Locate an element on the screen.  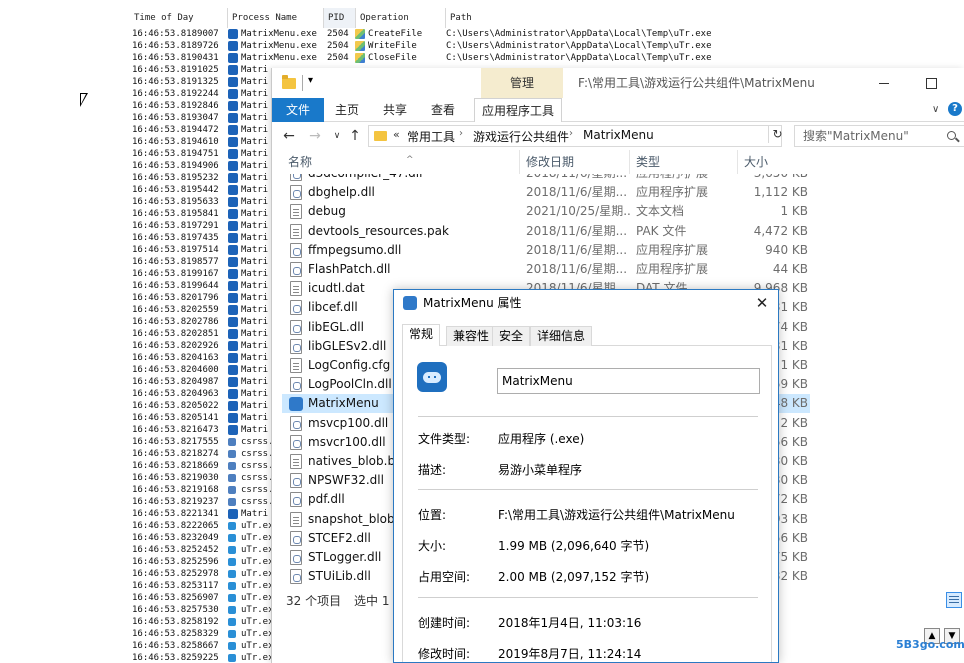
event-operation: CloseFile is located at coordinates (392, 58).